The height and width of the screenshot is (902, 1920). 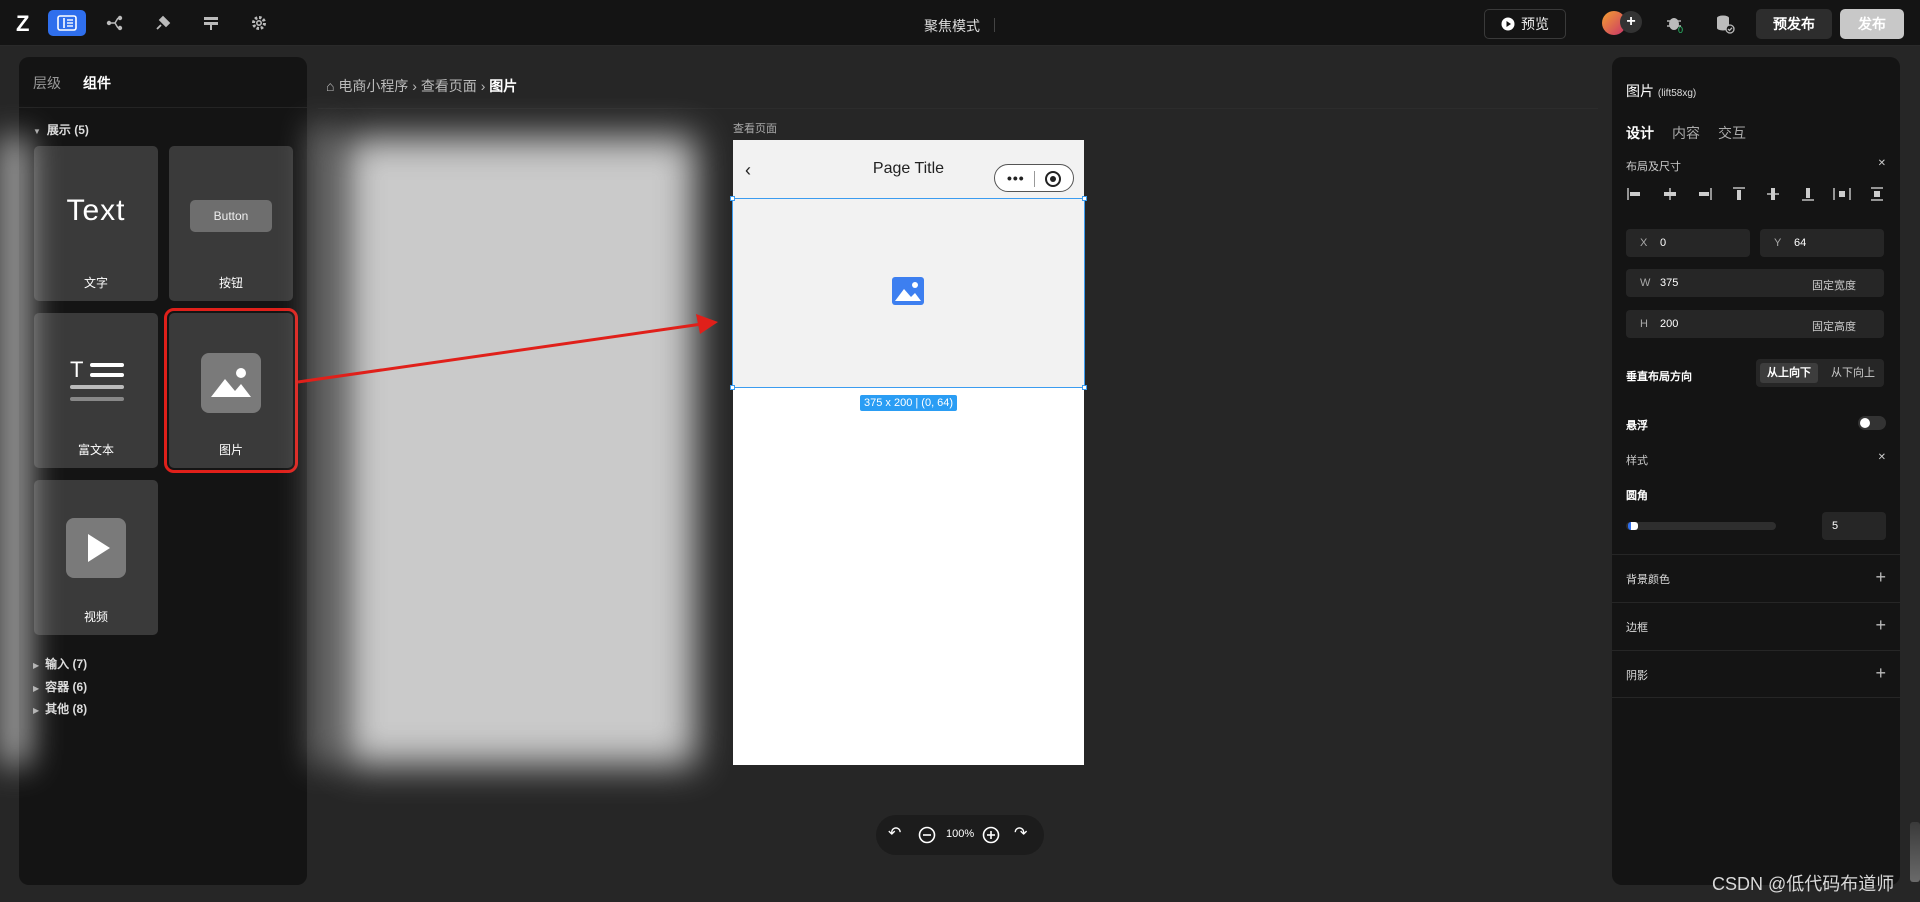 I want to click on width-mode: 固定宽度, so click(x=1834, y=285).